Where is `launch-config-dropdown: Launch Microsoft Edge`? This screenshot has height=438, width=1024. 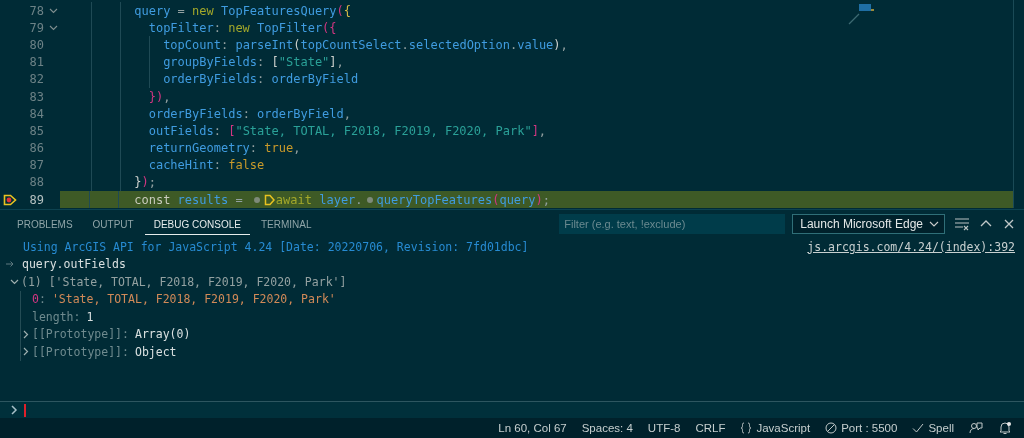 launch-config-dropdown: Launch Microsoft Edge is located at coordinates (868, 224).